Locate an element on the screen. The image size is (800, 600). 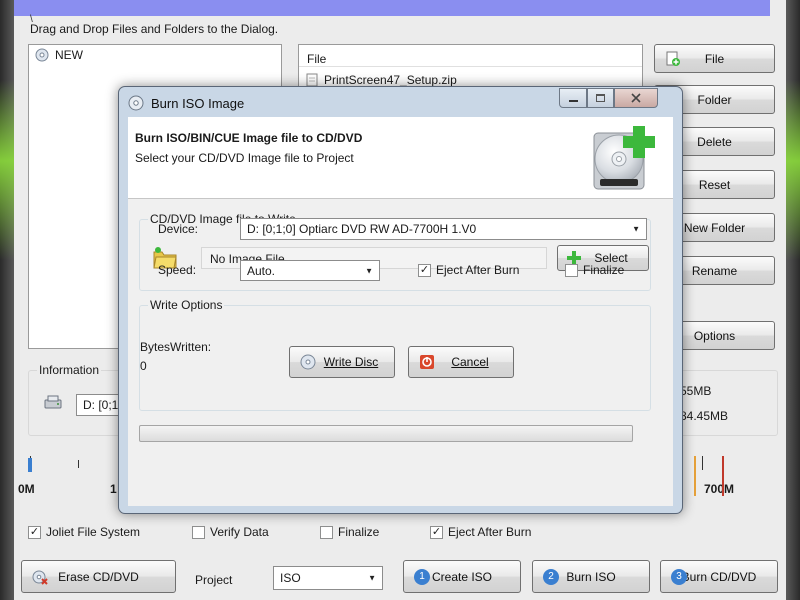
ruler-start-marker is located at coordinates (30, 465).